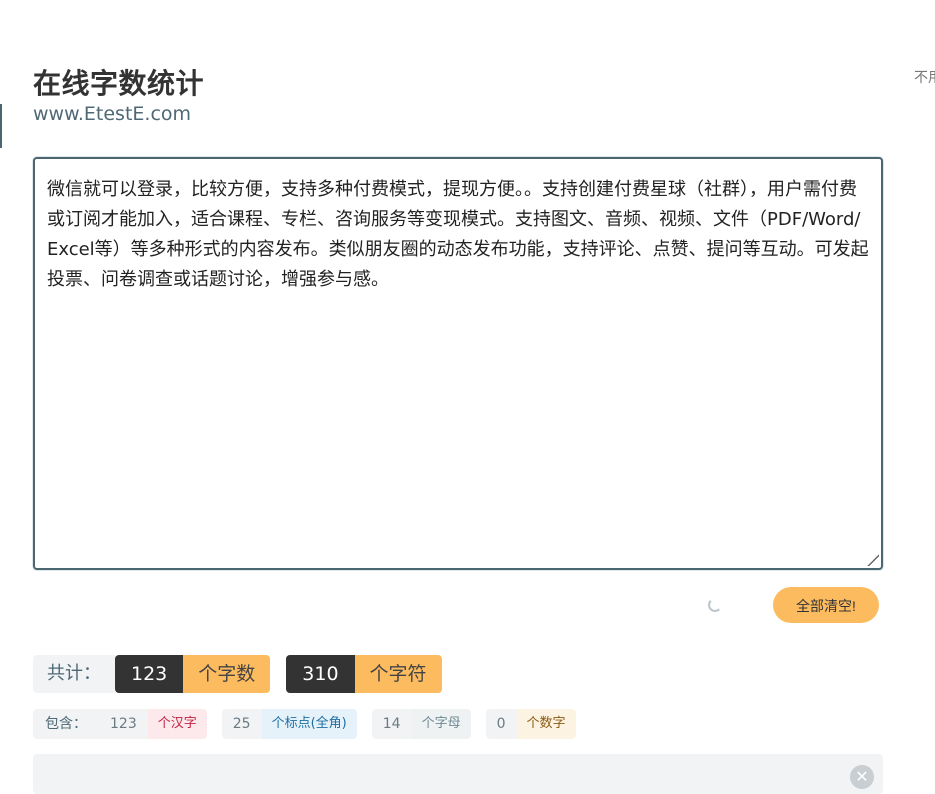  What do you see at coordinates (1, 126) in the screenshot?
I see `left-accent-bar` at bounding box center [1, 126].